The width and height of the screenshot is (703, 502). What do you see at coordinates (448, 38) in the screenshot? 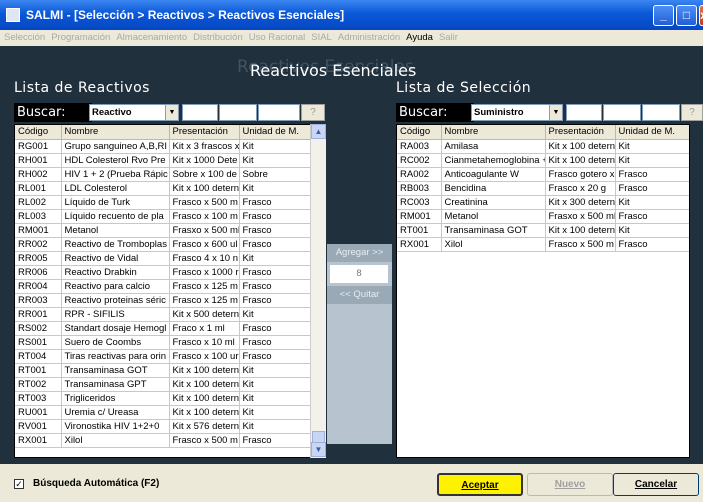
I see `menu-salir: Salir` at bounding box center [448, 38].